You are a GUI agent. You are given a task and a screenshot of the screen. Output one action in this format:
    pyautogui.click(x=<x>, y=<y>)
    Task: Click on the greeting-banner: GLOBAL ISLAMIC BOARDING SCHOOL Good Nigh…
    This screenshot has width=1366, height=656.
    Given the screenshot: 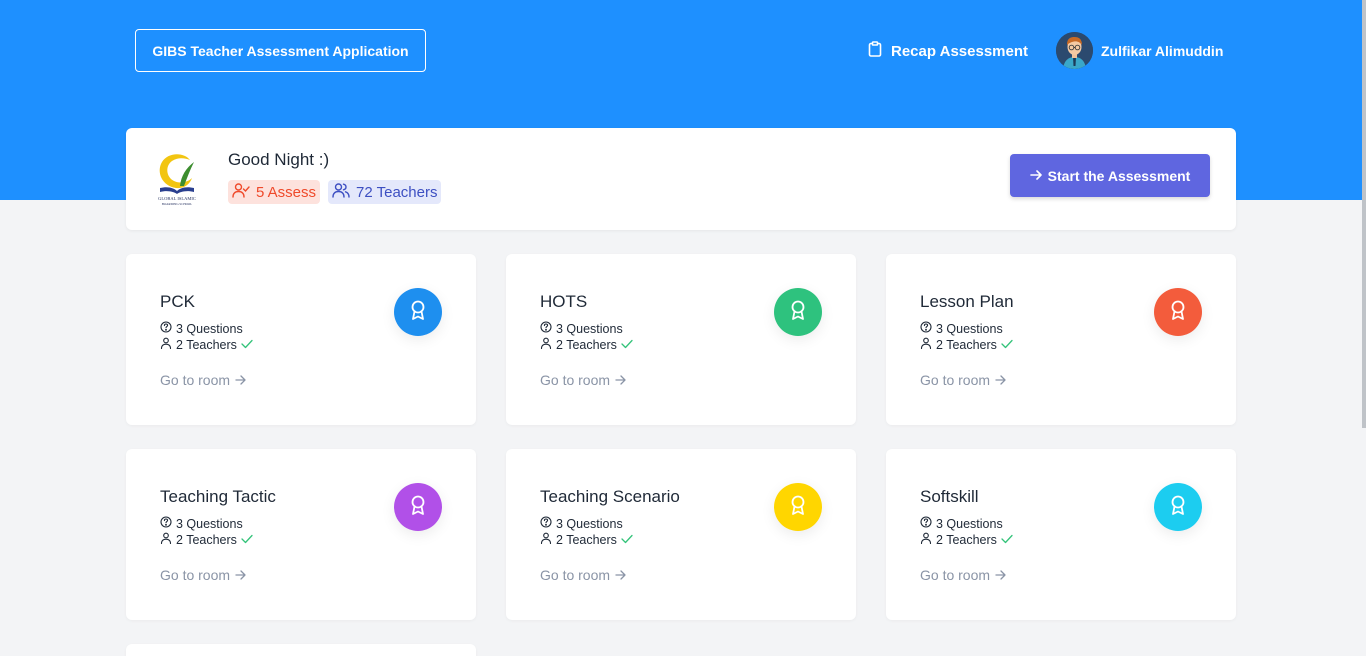 What is the action you would take?
    pyautogui.click(x=681, y=179)
    